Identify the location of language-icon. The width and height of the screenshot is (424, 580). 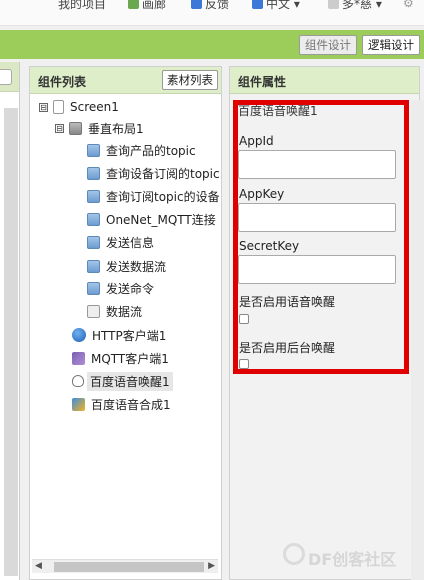
(257, 4).